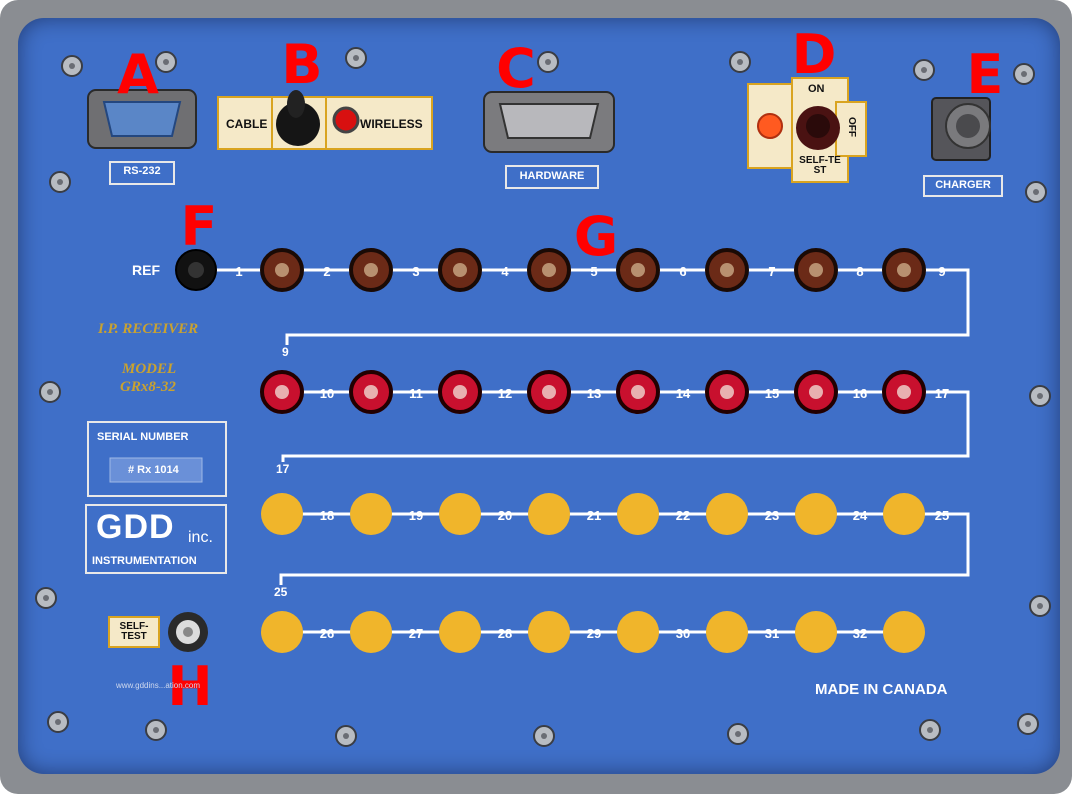 The image size is (1072, 794). Describe the element at coordinates (961, 129) in the screenshot. I see `charger-connector` at that location.